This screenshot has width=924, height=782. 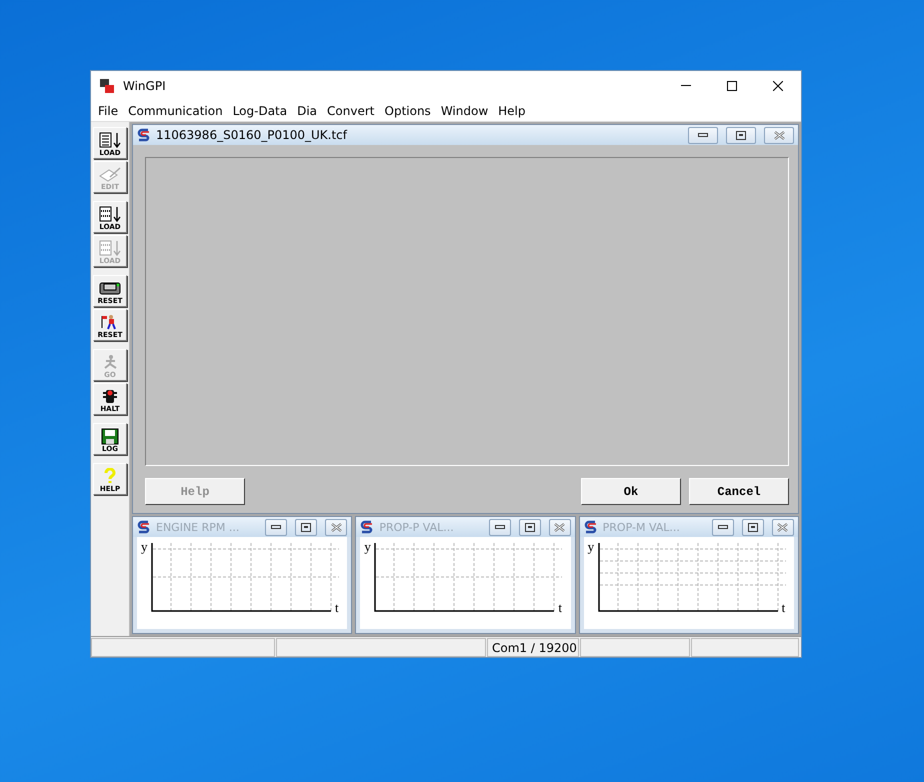 What do you see at coordinates (739, 491) in the screenshot?
I see `dialog-button: Cancel` at bounding box center [739, 491].